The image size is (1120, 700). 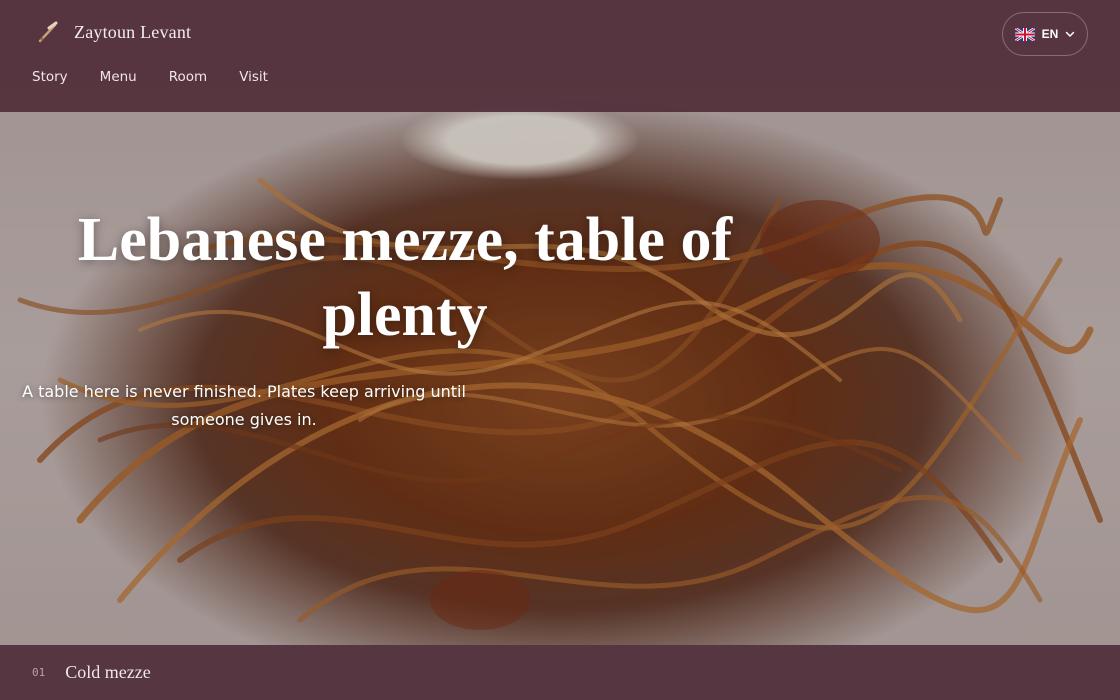 What do you see at coordinates (188, 77) in the screenshot?
I see `nav-item-room: Room` at bounding box center [188, 77].